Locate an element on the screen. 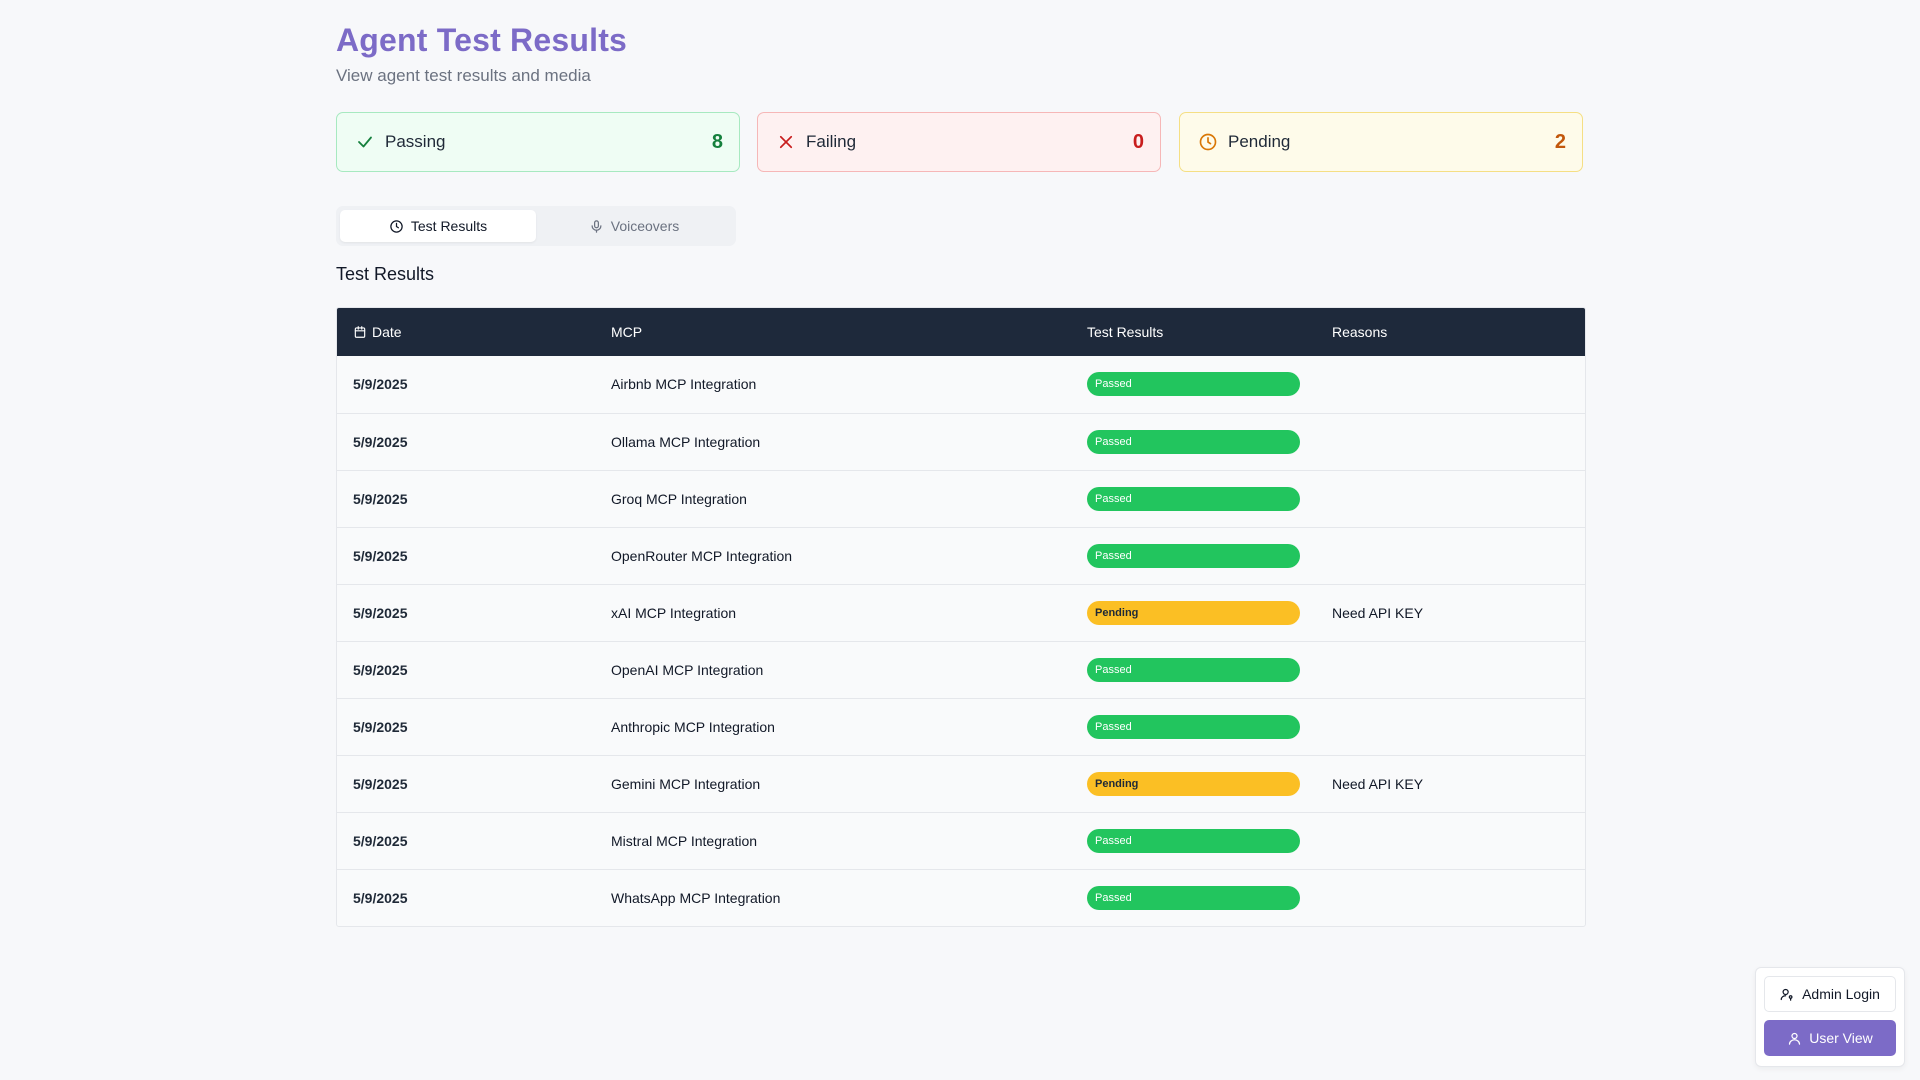  tab-voiceovers: Voiceovers is located at coordinates (634, 226).